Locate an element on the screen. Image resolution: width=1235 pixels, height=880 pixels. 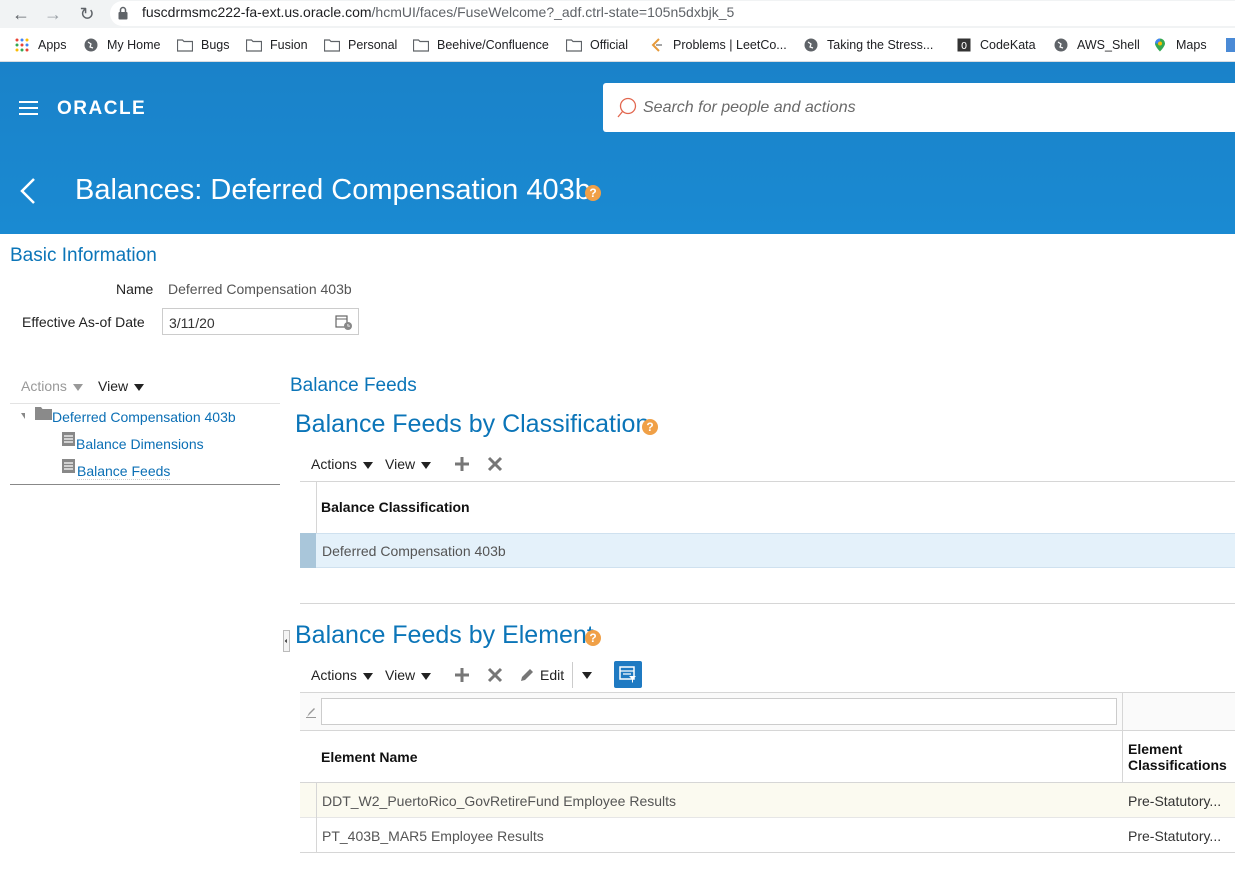
bookmark-maps: Maps is located at coordinates (1179, 45).